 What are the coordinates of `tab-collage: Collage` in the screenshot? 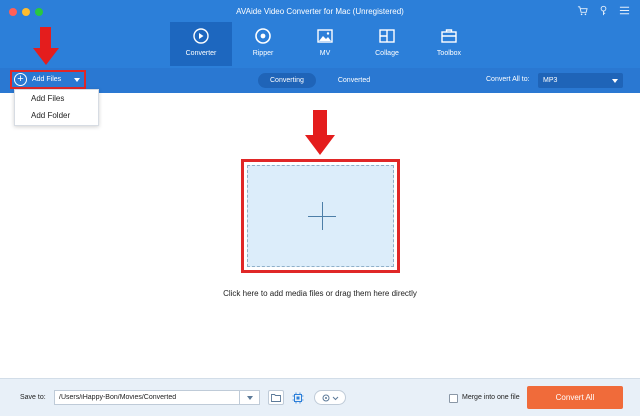 It's located at (387, 44).